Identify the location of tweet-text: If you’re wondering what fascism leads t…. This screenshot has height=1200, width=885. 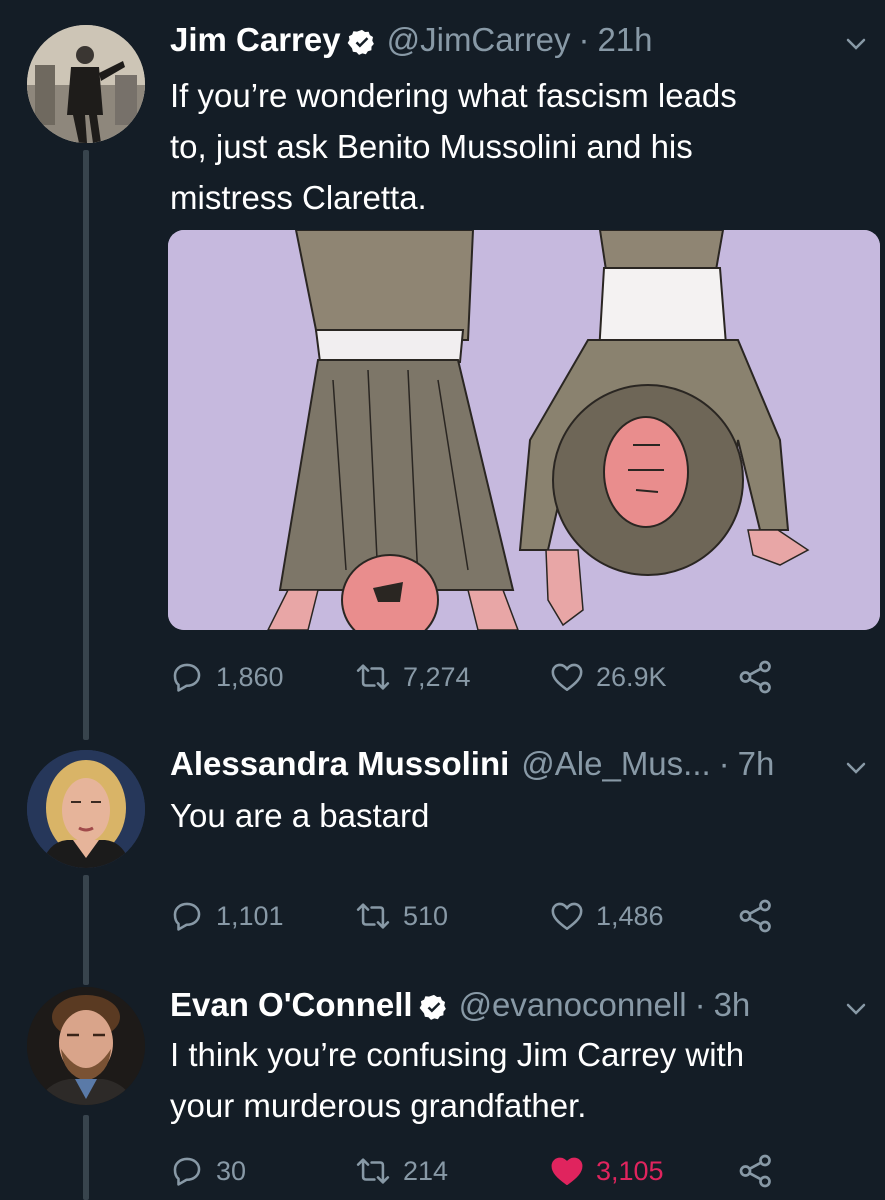
(515, 146).